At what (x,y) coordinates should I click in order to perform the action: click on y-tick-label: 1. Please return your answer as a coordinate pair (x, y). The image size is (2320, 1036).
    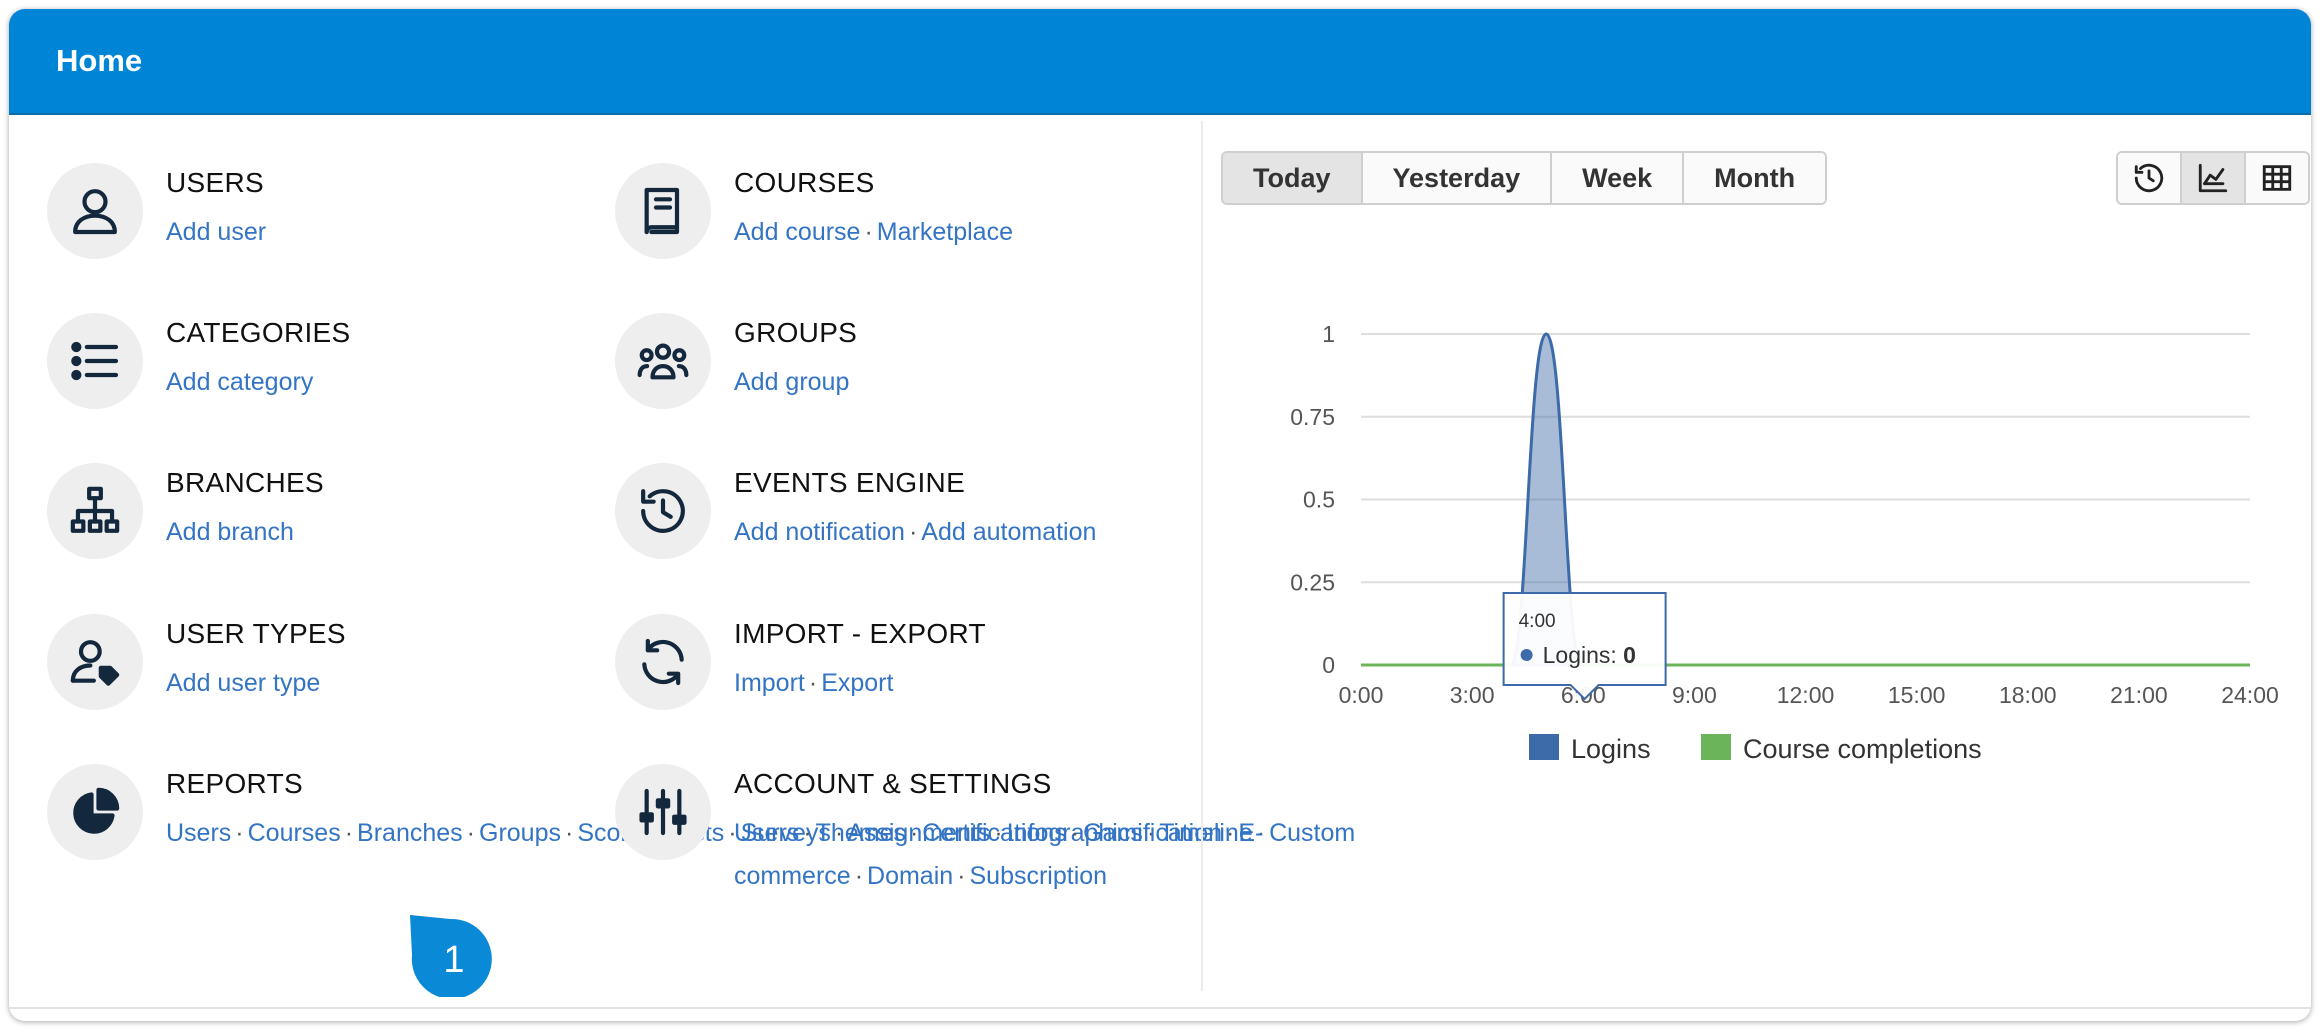
    Looking at the image, I should click on (1328, 334).